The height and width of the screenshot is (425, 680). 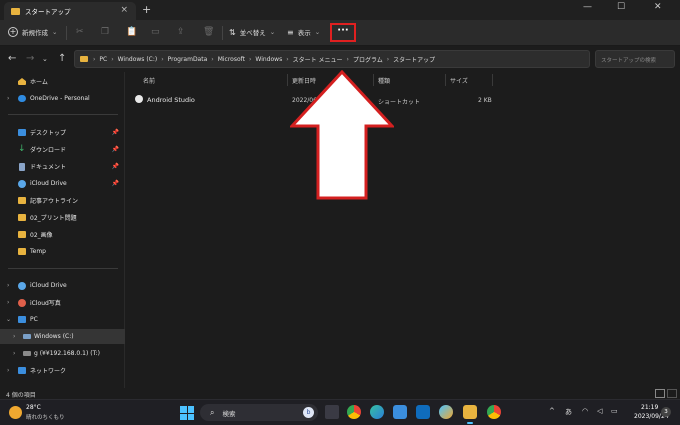 What do you see at coordinates (22, 166) in the screenshot?
I see `document-icon` at bounding box center [22, 166].